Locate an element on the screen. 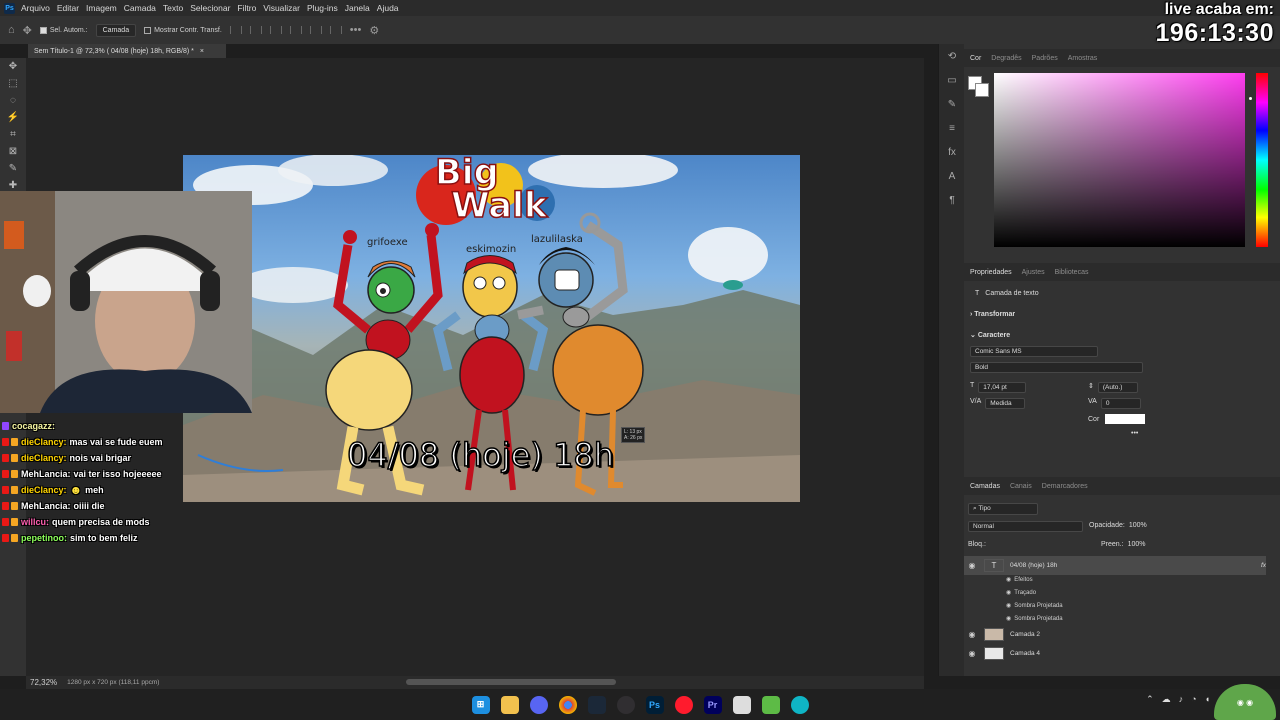 Image resolution: width=1280 pixels, height=720 pixels. capcut-icon is located at coordinates (741, 704).